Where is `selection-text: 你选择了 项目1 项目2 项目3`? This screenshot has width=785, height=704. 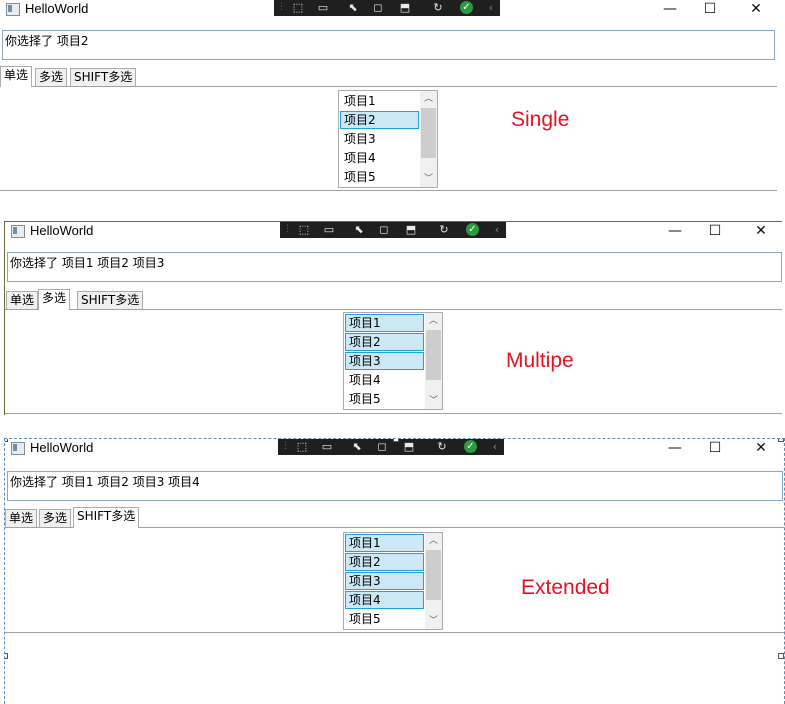
selection-text: 你选择了 项目1 项目2 项目3 is located at coordinates (87, 263).